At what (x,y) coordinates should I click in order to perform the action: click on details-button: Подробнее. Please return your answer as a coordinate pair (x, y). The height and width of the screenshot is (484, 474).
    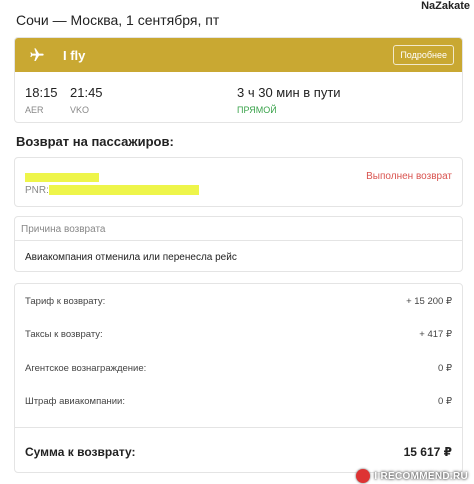
    Looking at the image, I should click on (423, 55).